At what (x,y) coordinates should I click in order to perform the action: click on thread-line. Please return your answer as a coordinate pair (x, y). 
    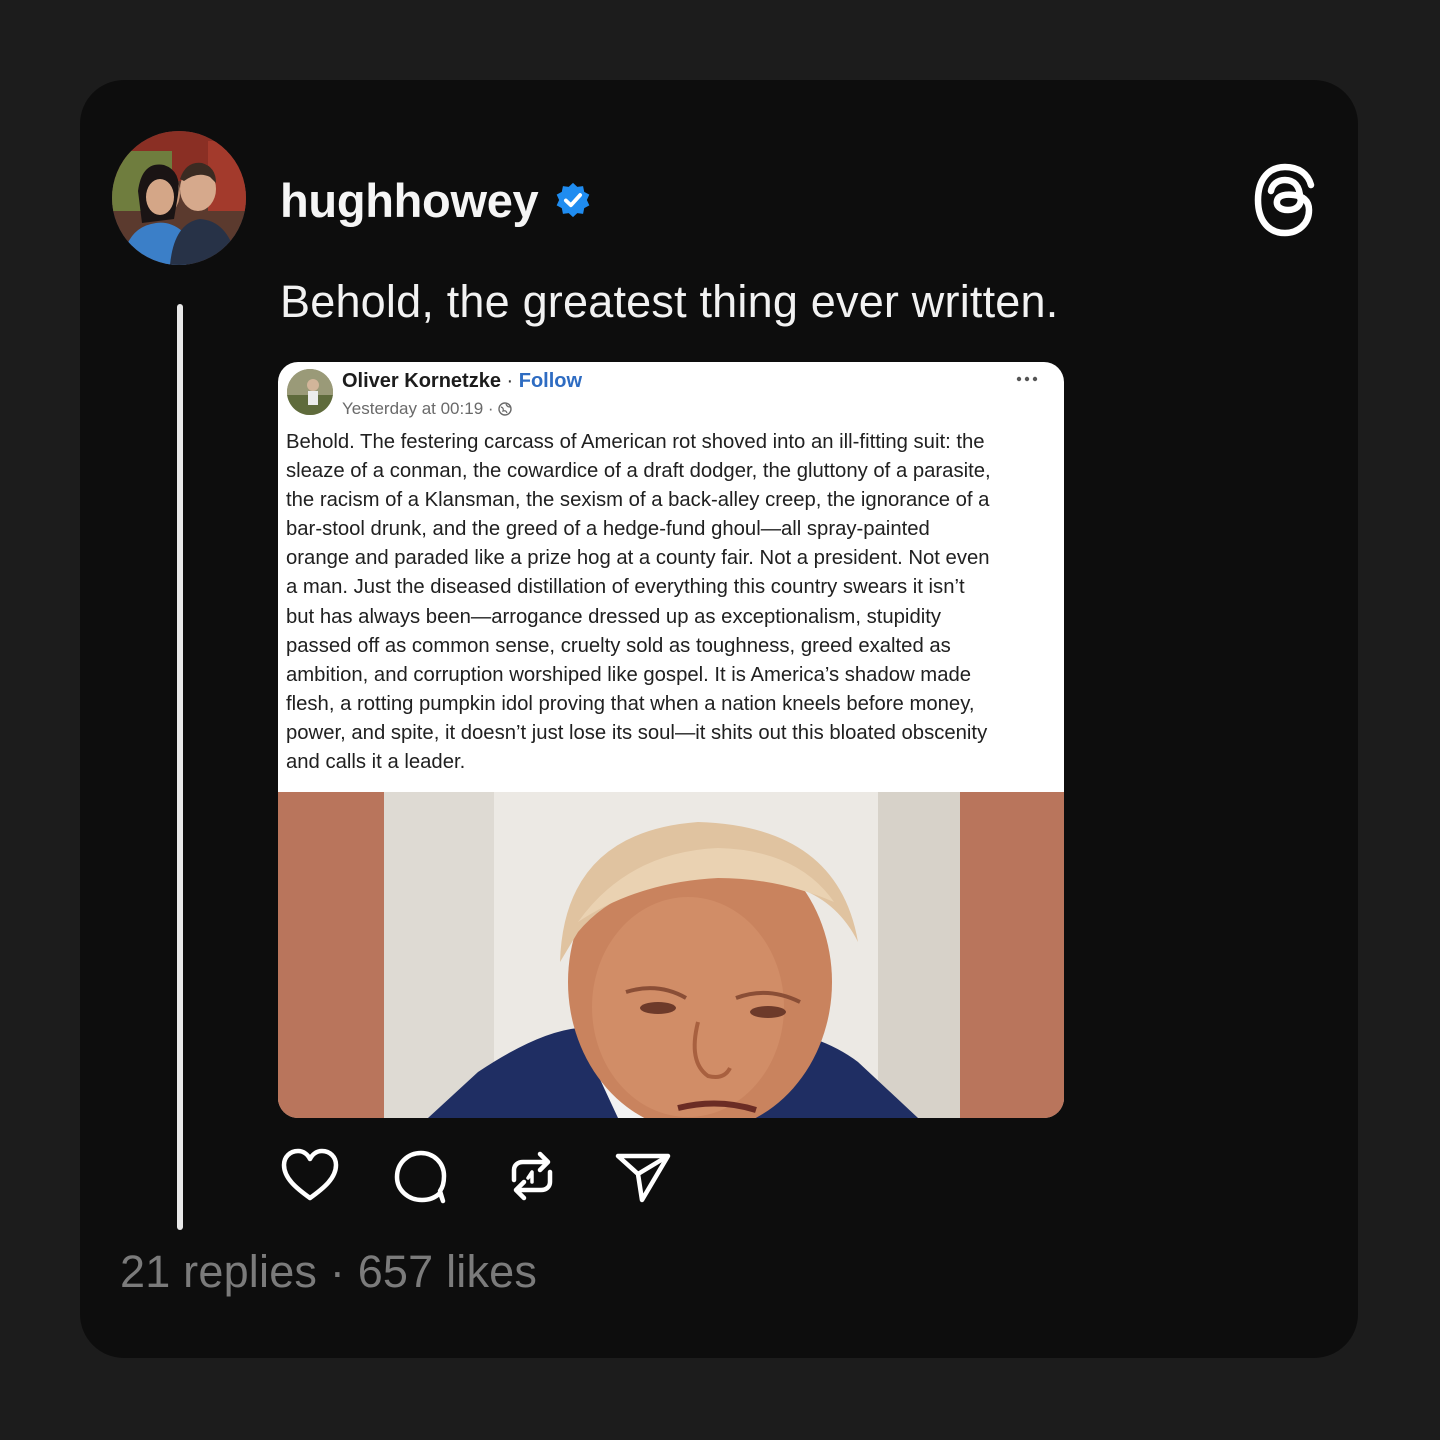
    Looking at the image, I should click on (180, 767).